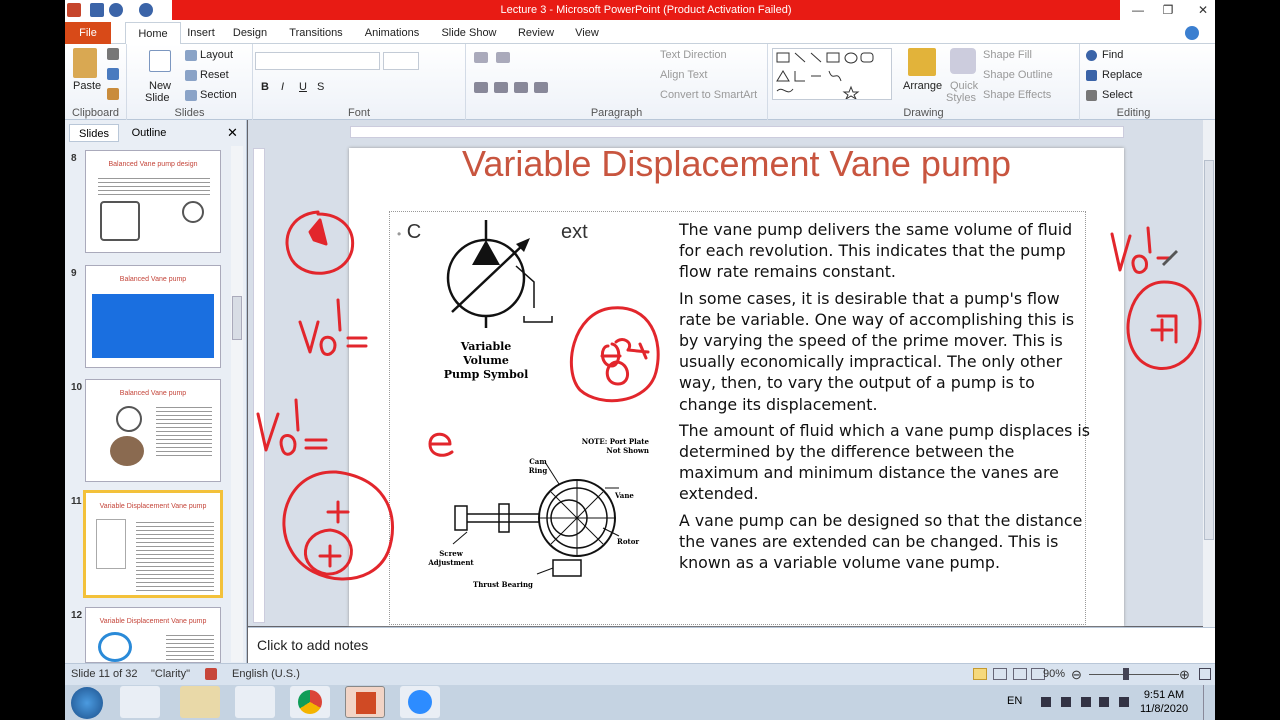 Image resolution: width=1280 pixels, height=720 pixels. I want to click on ink-mark, so click(318, 232).